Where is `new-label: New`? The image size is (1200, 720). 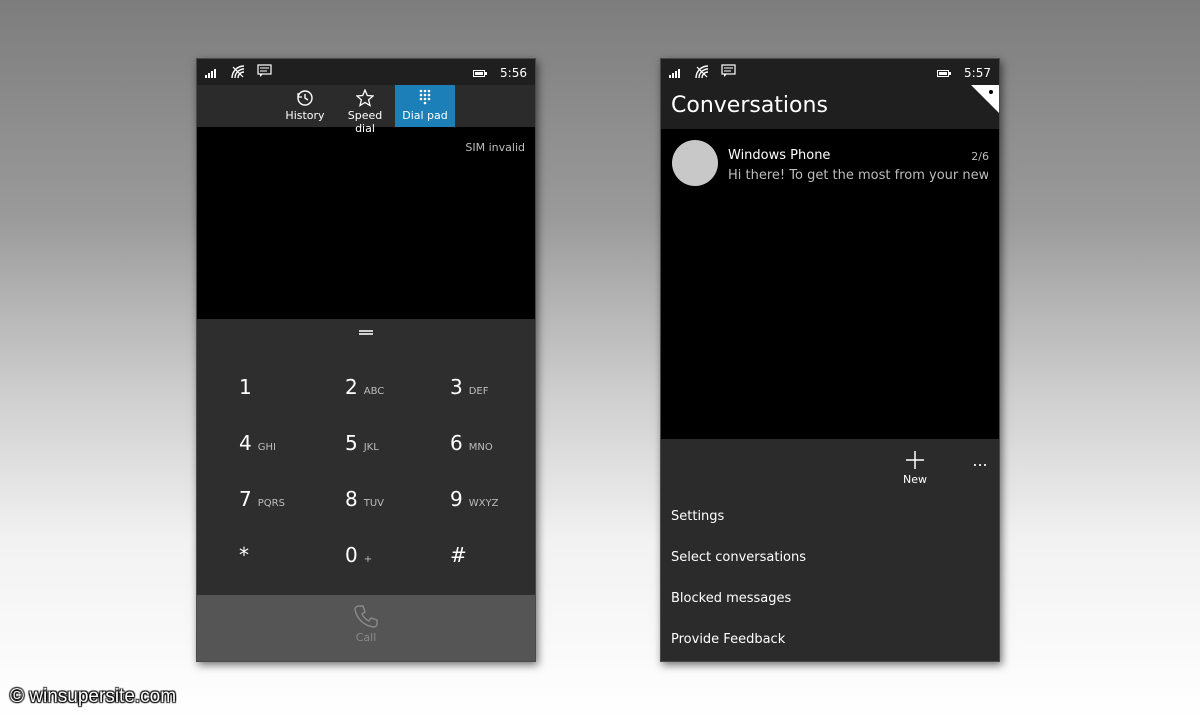
new-label: New is located at coordinates (915, 479).